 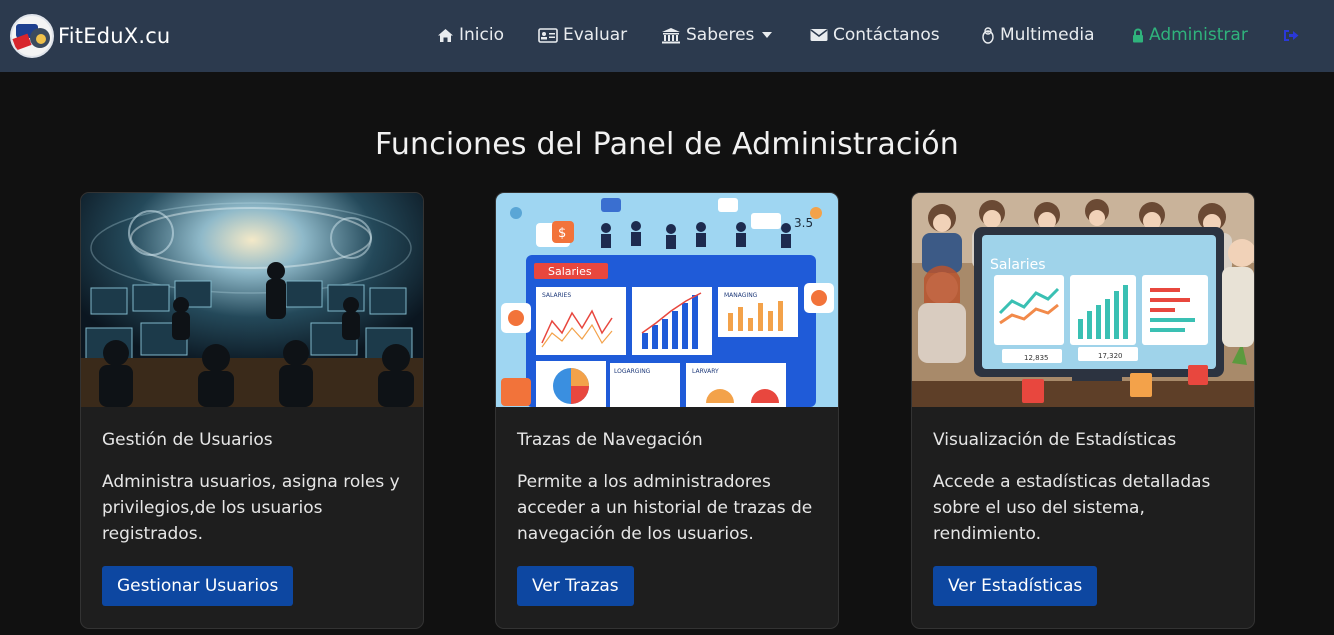 I want to click on card-title: Visualización de Estadísticas, so click(x=1055, y=440).